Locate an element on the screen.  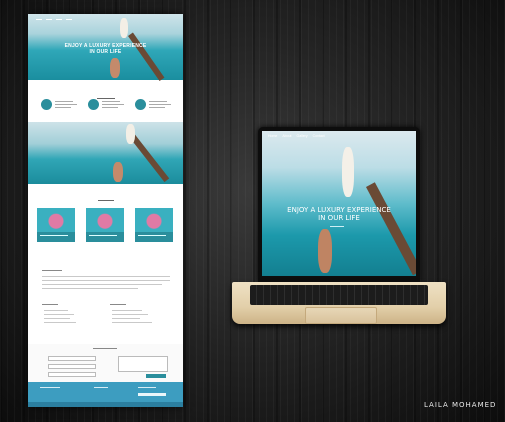
gallery-title is located at coordinates (105, 200).